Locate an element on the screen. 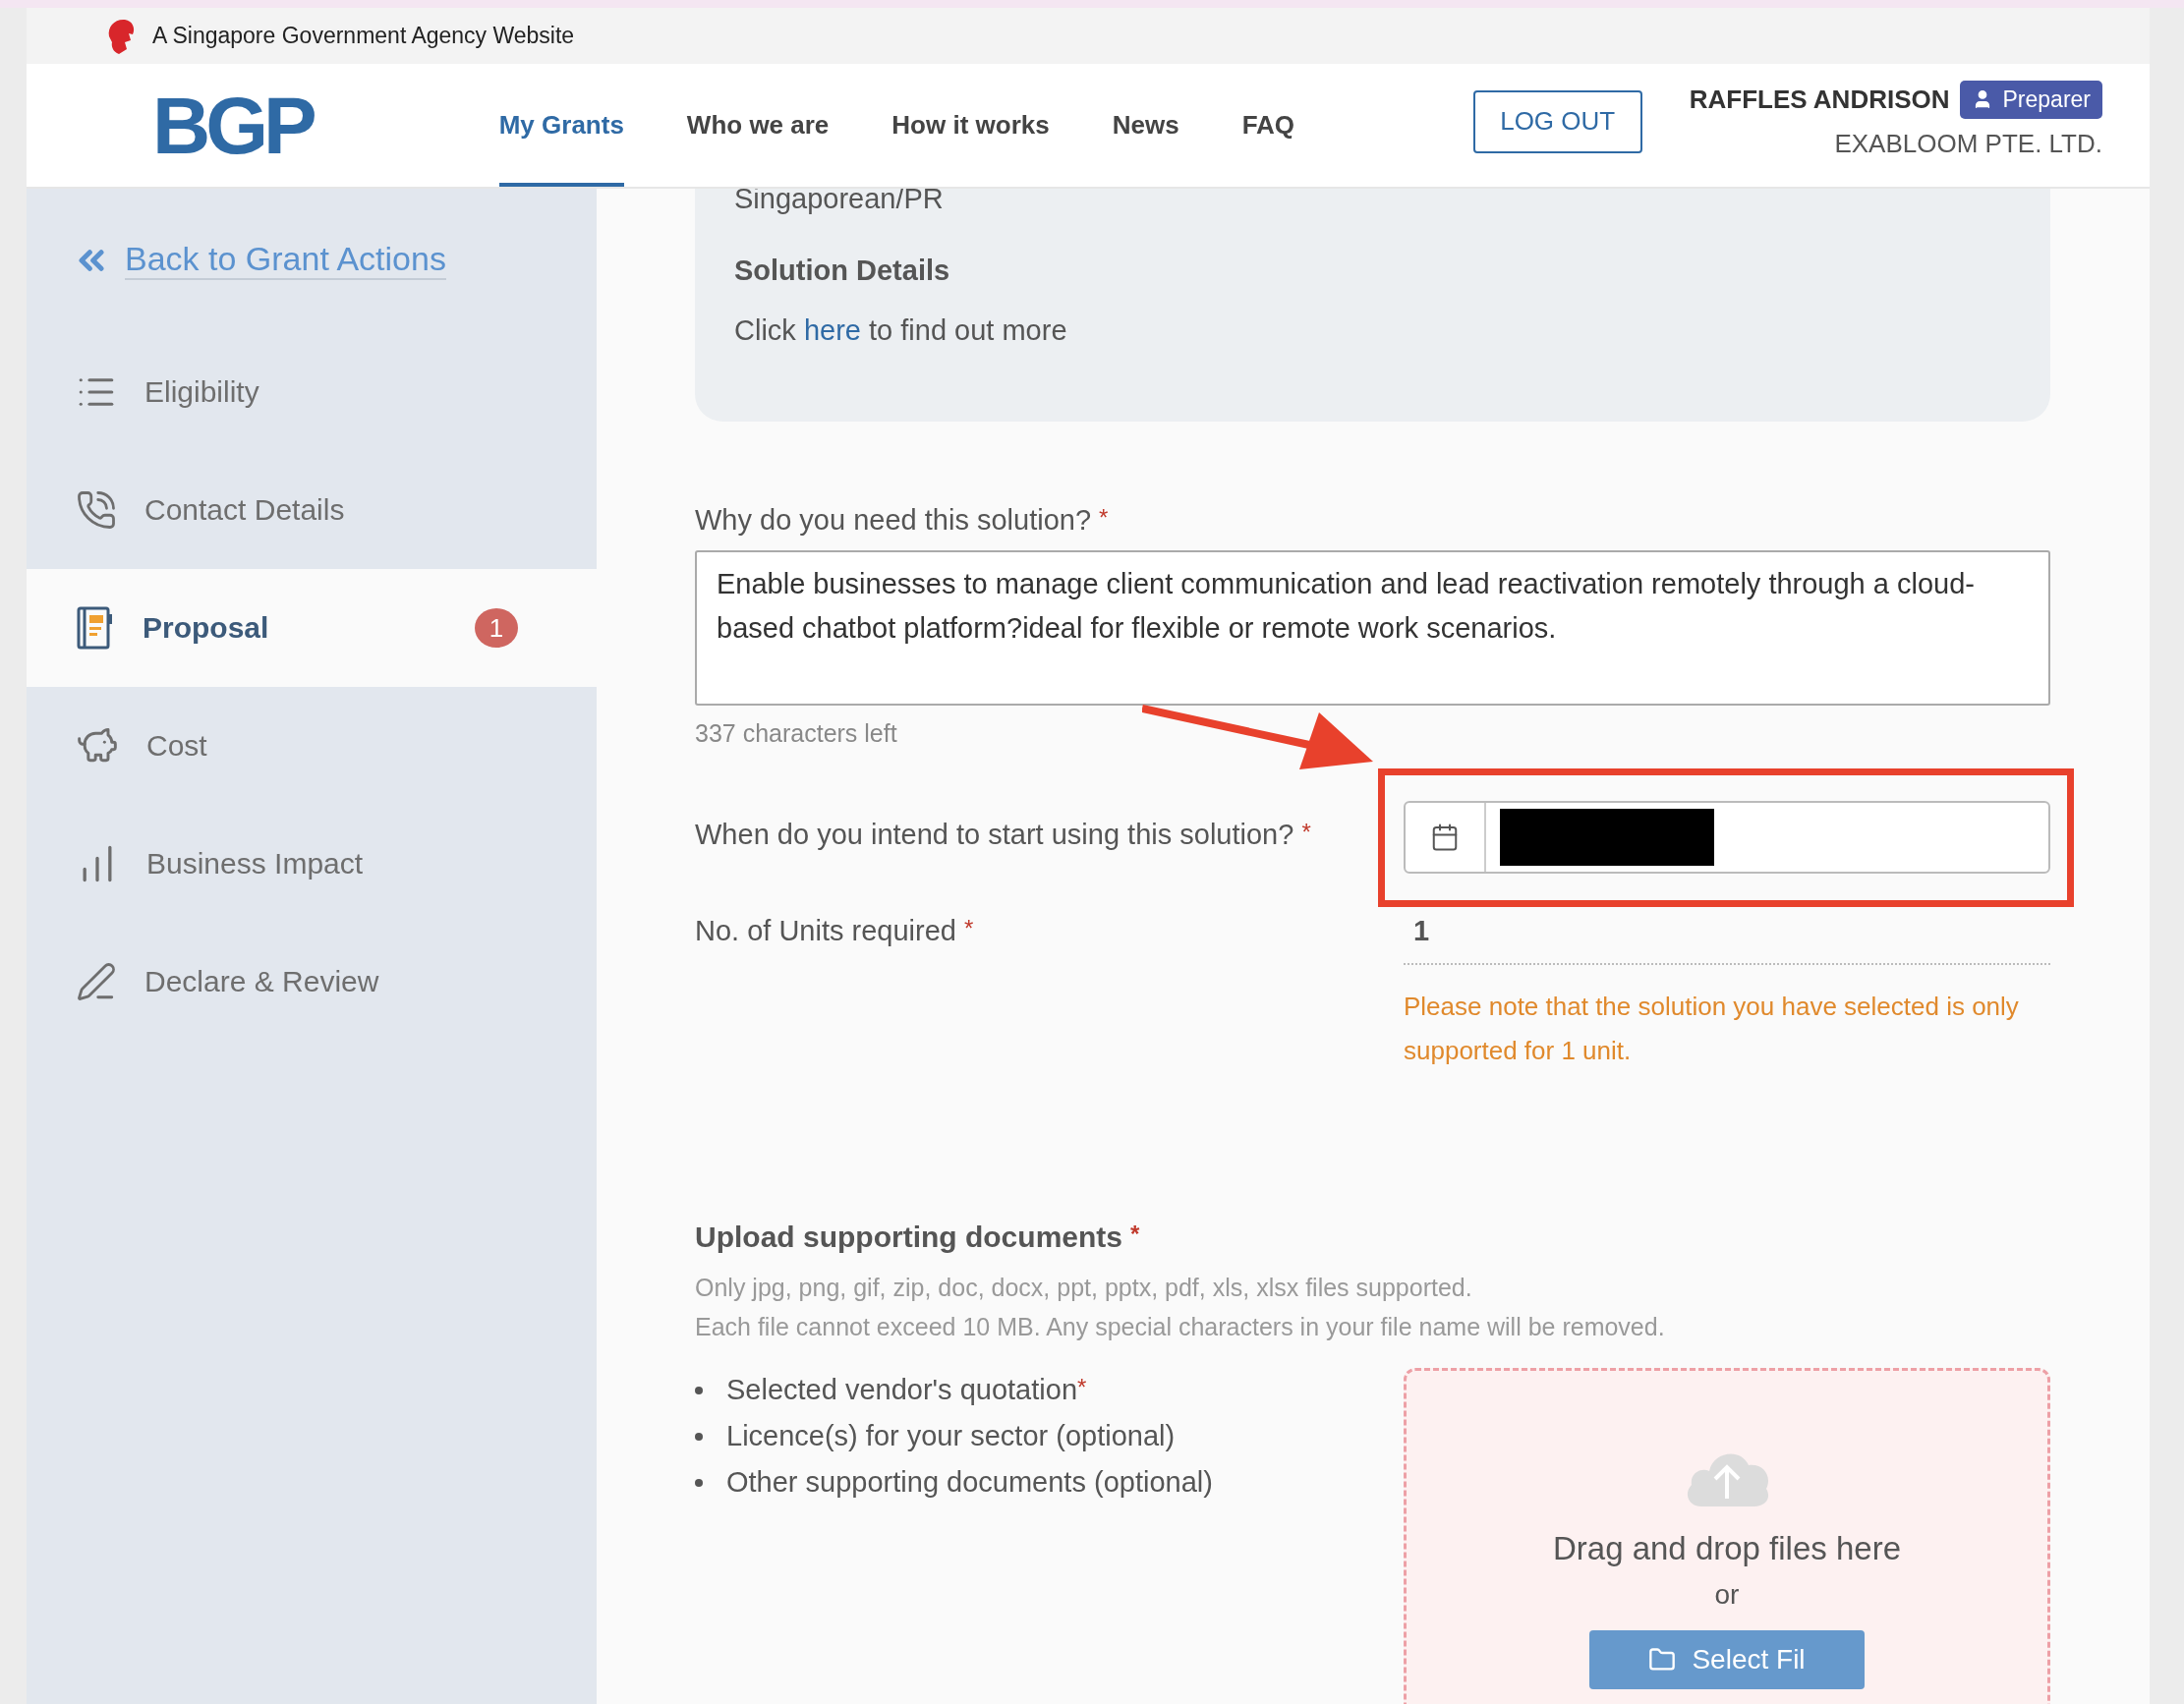  select-file-button: Select Fil is located at coordinates (1727, 1659).